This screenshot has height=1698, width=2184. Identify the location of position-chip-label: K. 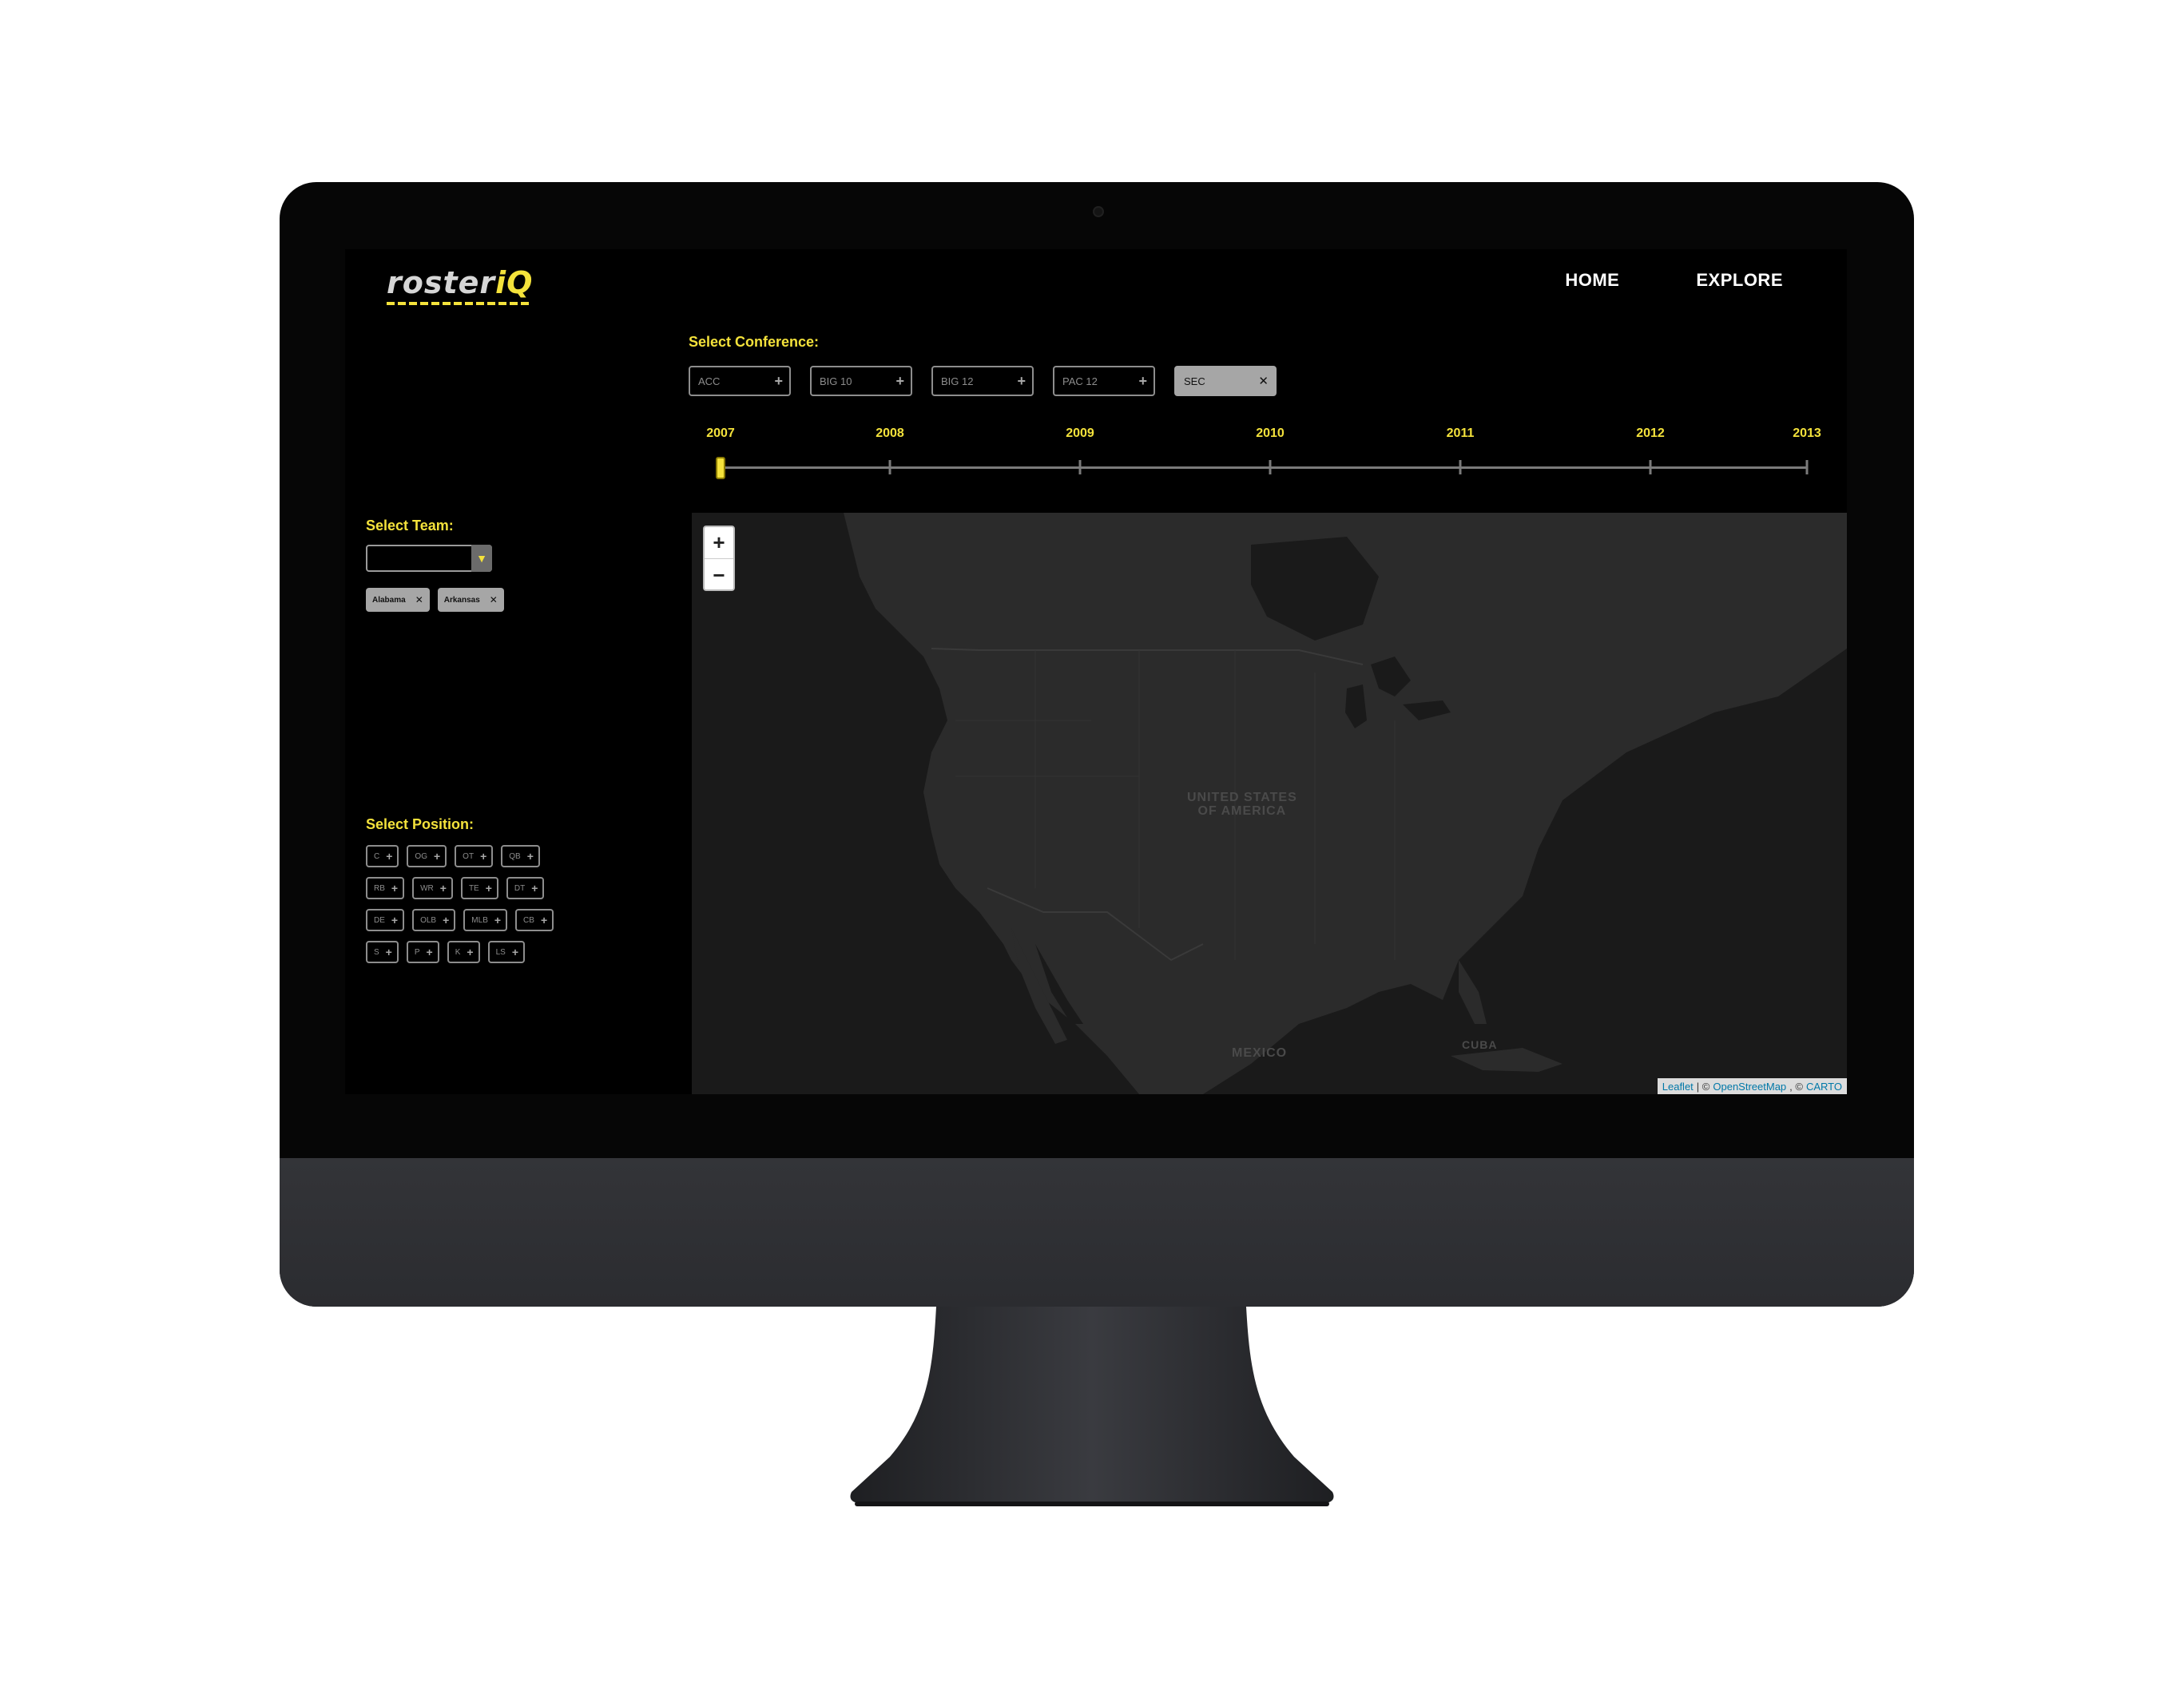
(458, 952).